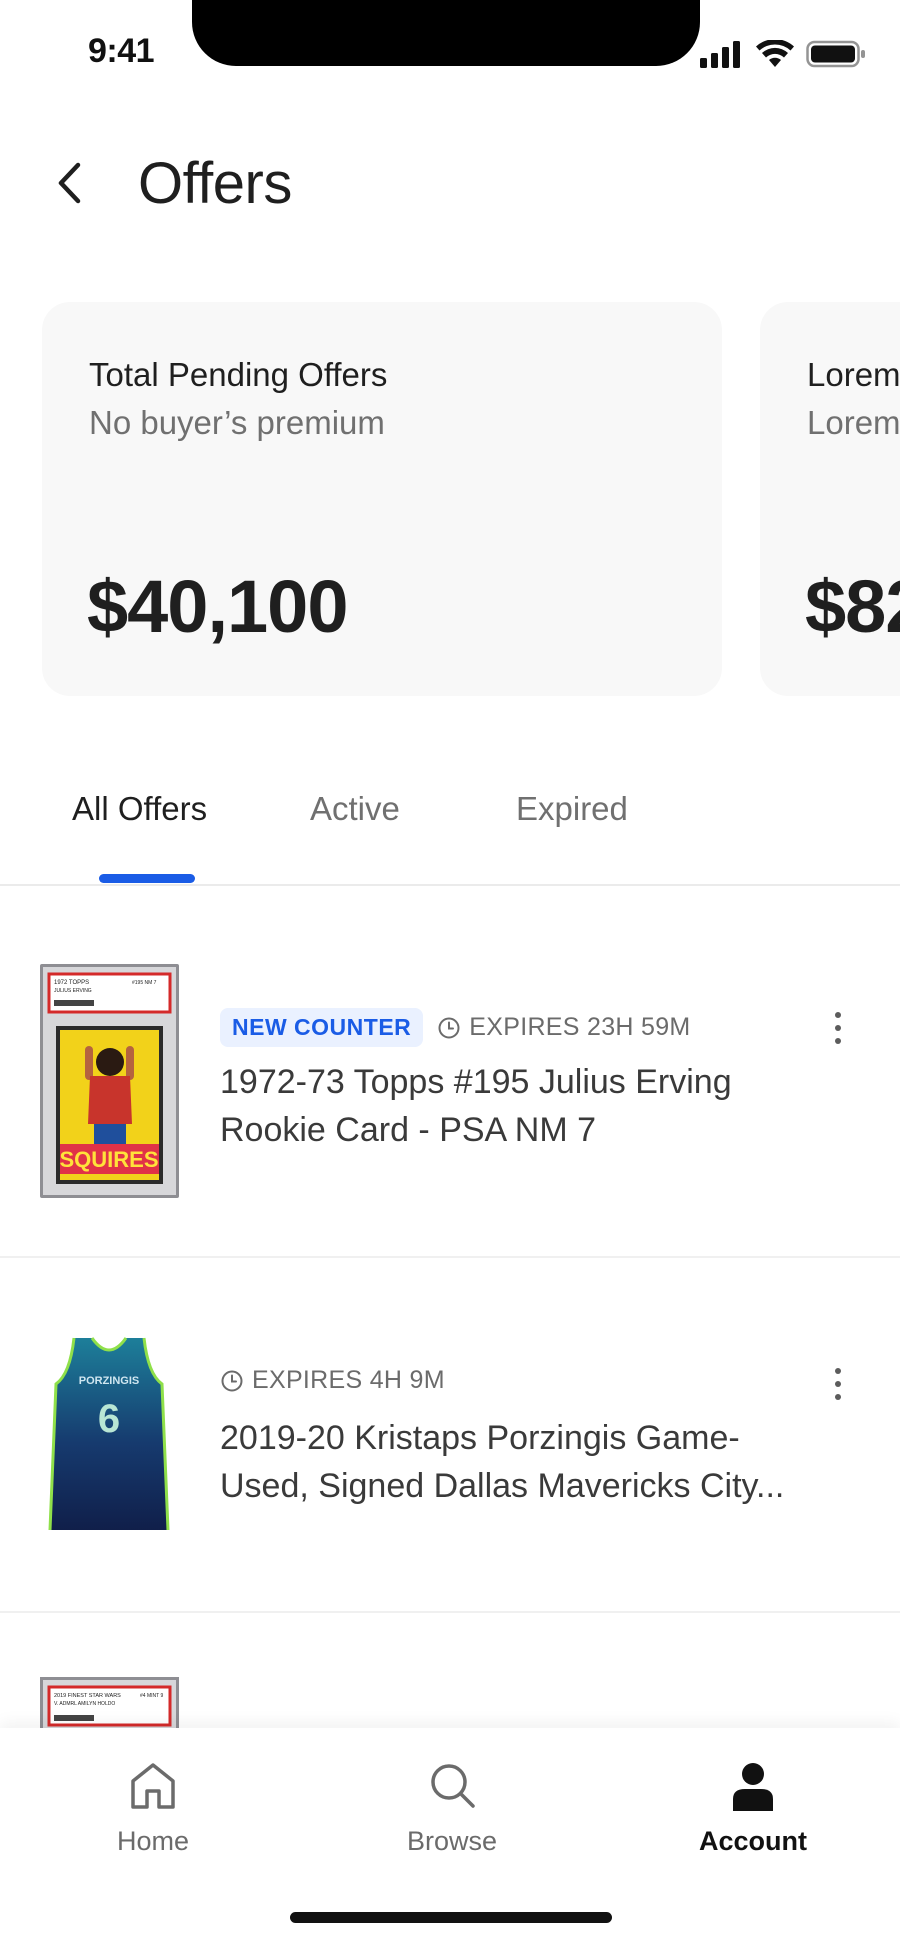  Describe the element at coordinates (720, 54) in the screenshot. I see `cellular-signal-icon` at that location.